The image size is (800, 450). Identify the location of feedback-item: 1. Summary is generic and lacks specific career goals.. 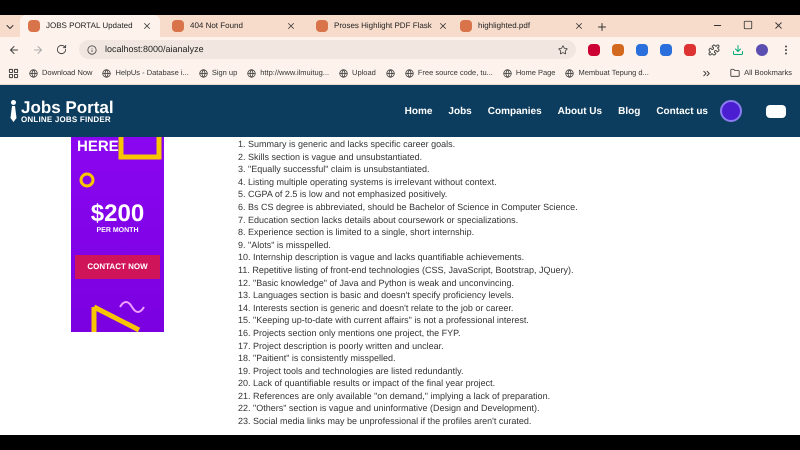
(347, 144).